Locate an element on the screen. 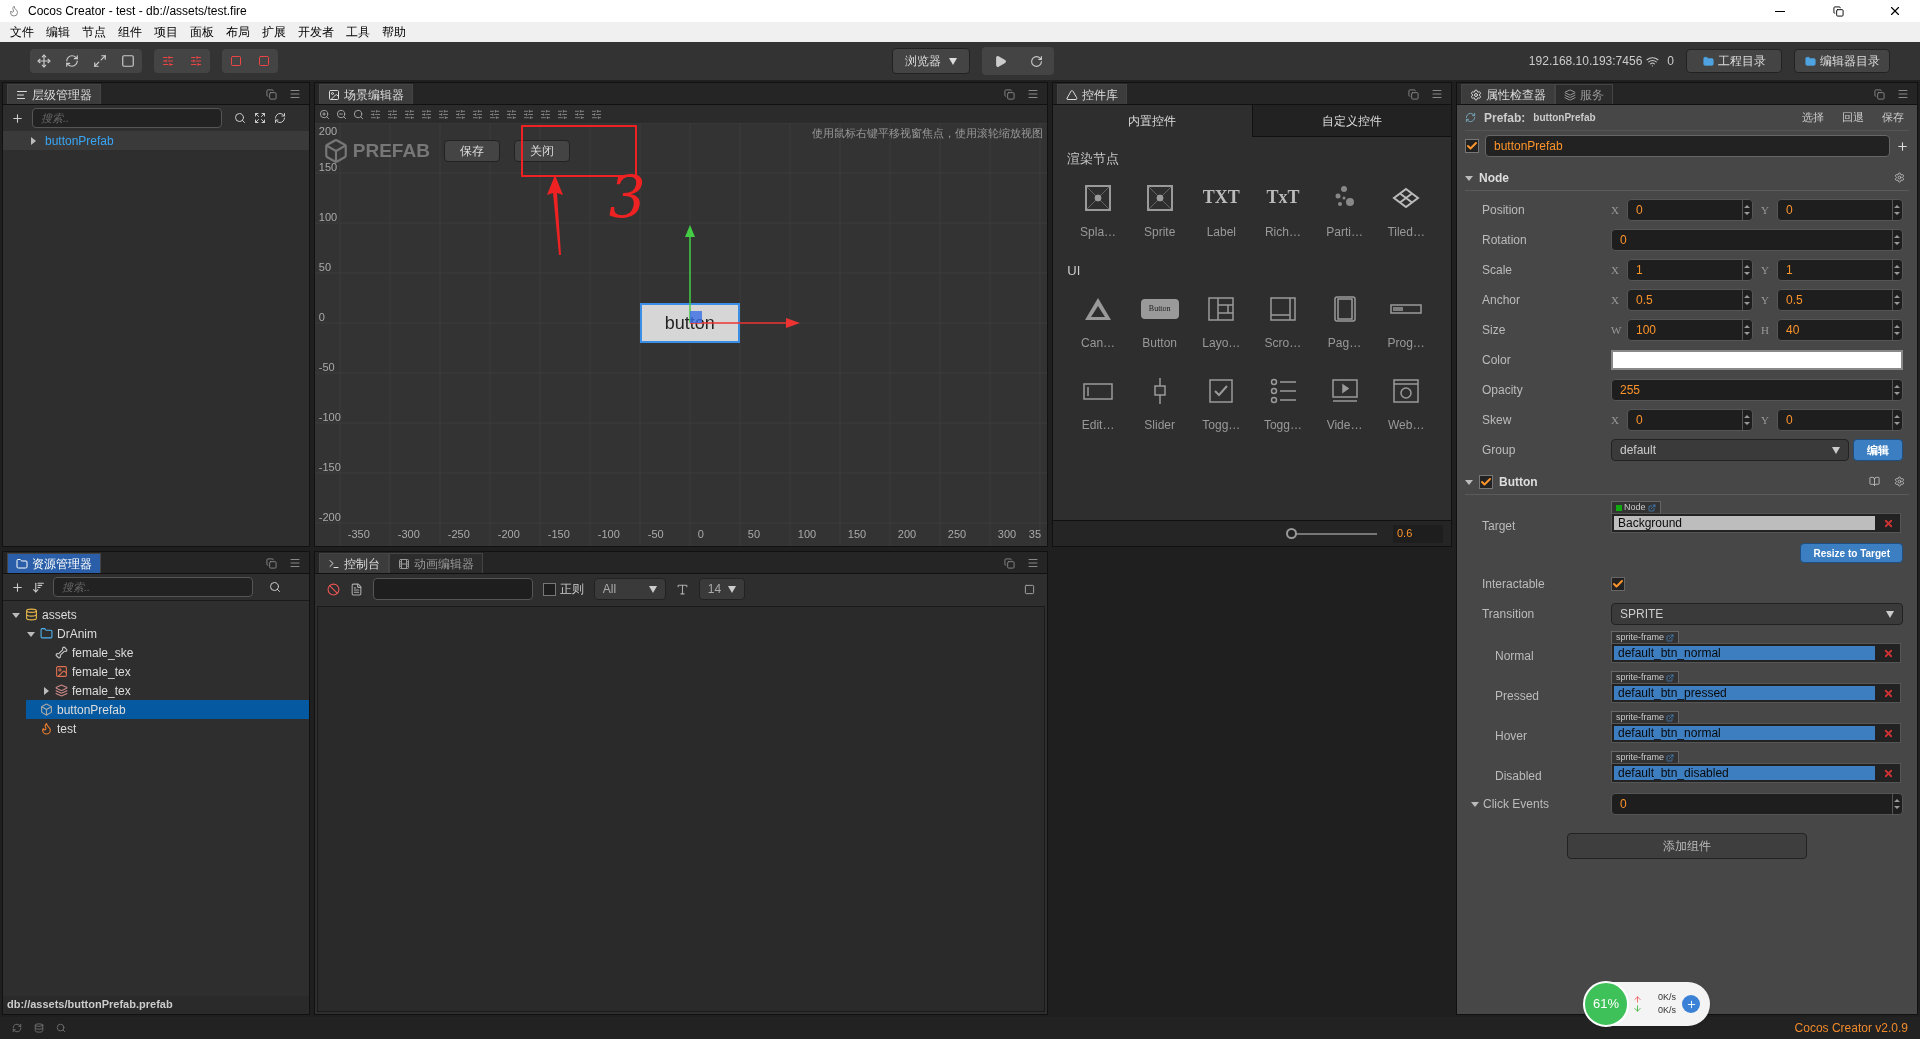 The height and width of the screenshot is (1039, 1920). asset-tree-item: assets is located at coordinates (160, 614).